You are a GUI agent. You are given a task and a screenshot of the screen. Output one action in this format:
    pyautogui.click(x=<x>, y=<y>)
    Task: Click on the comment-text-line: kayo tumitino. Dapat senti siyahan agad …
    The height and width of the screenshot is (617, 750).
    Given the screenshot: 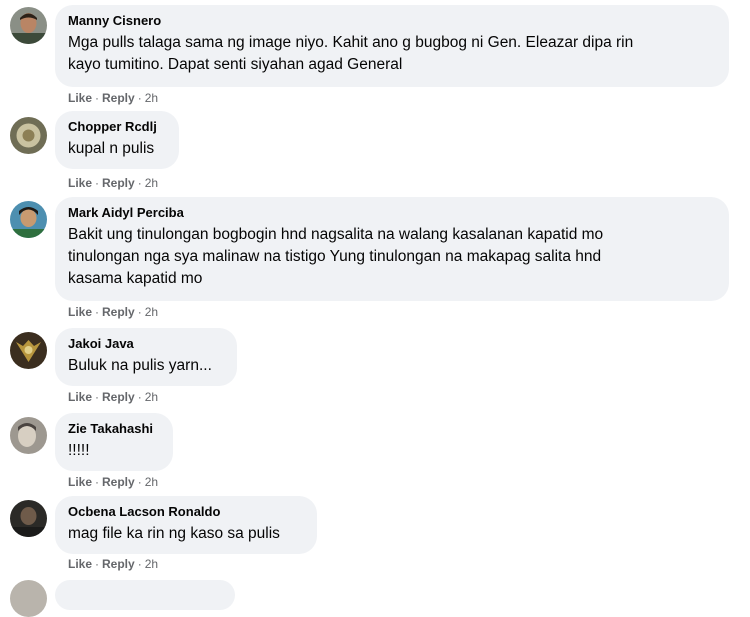 What is the action you would take?
    pyautogui.click(x=235, y=64)
    